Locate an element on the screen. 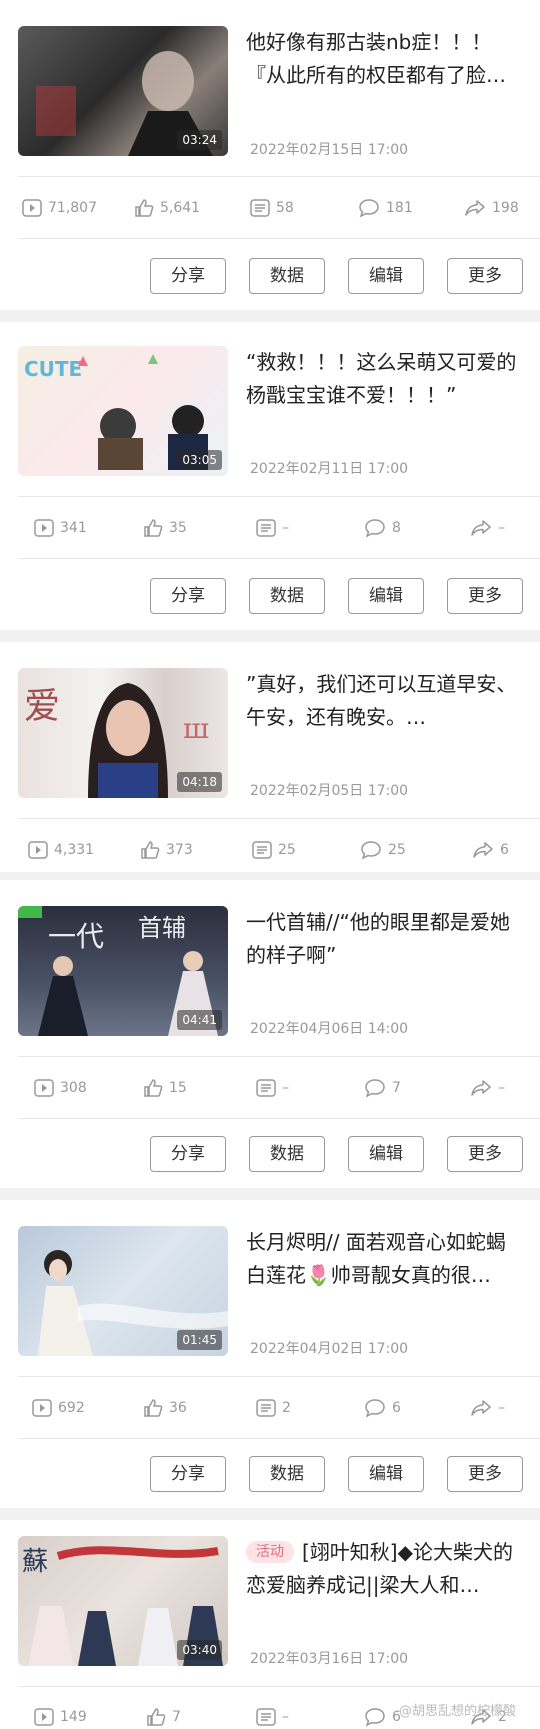  likes-count: 7 is located at coordinates (176, 1717).